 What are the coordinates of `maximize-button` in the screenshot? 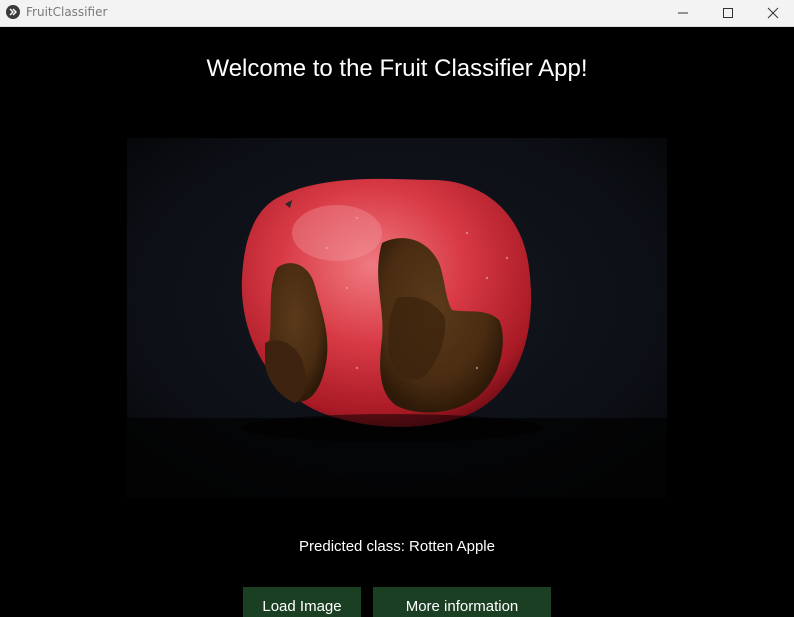 It's located at (727, 13).